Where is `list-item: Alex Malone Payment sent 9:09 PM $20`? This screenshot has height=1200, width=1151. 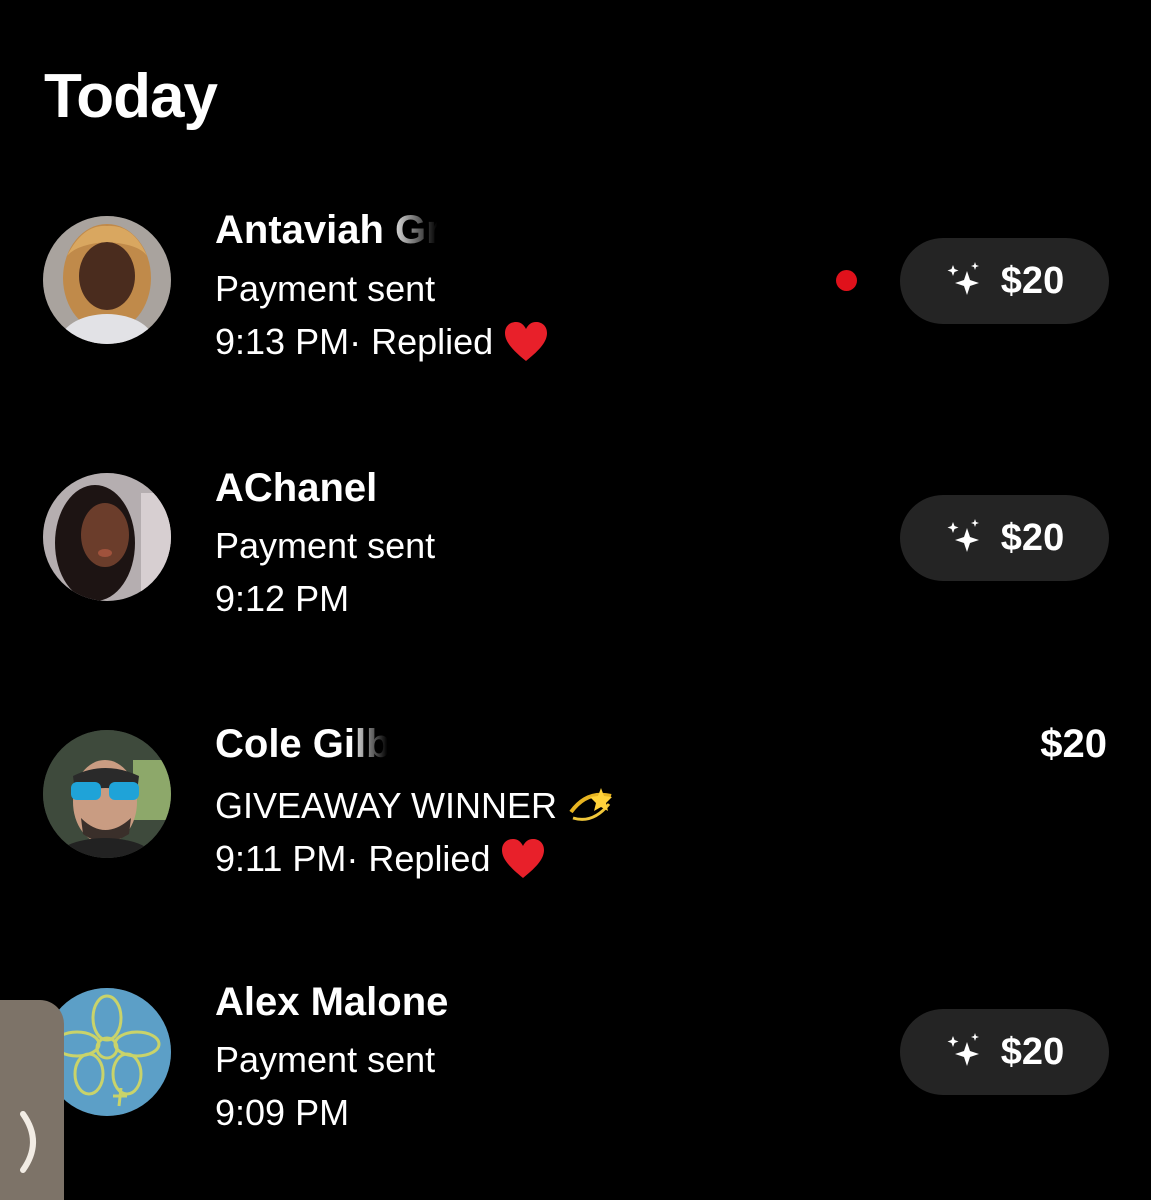 list-item: Alex Malone Payment sent 9:09 PM $20 is located at coordinates (575, 1052).